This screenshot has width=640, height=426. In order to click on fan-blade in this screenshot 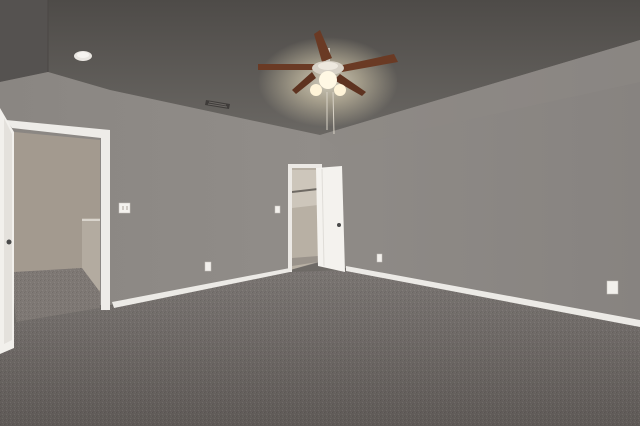, I will do `click(287, 67)`.